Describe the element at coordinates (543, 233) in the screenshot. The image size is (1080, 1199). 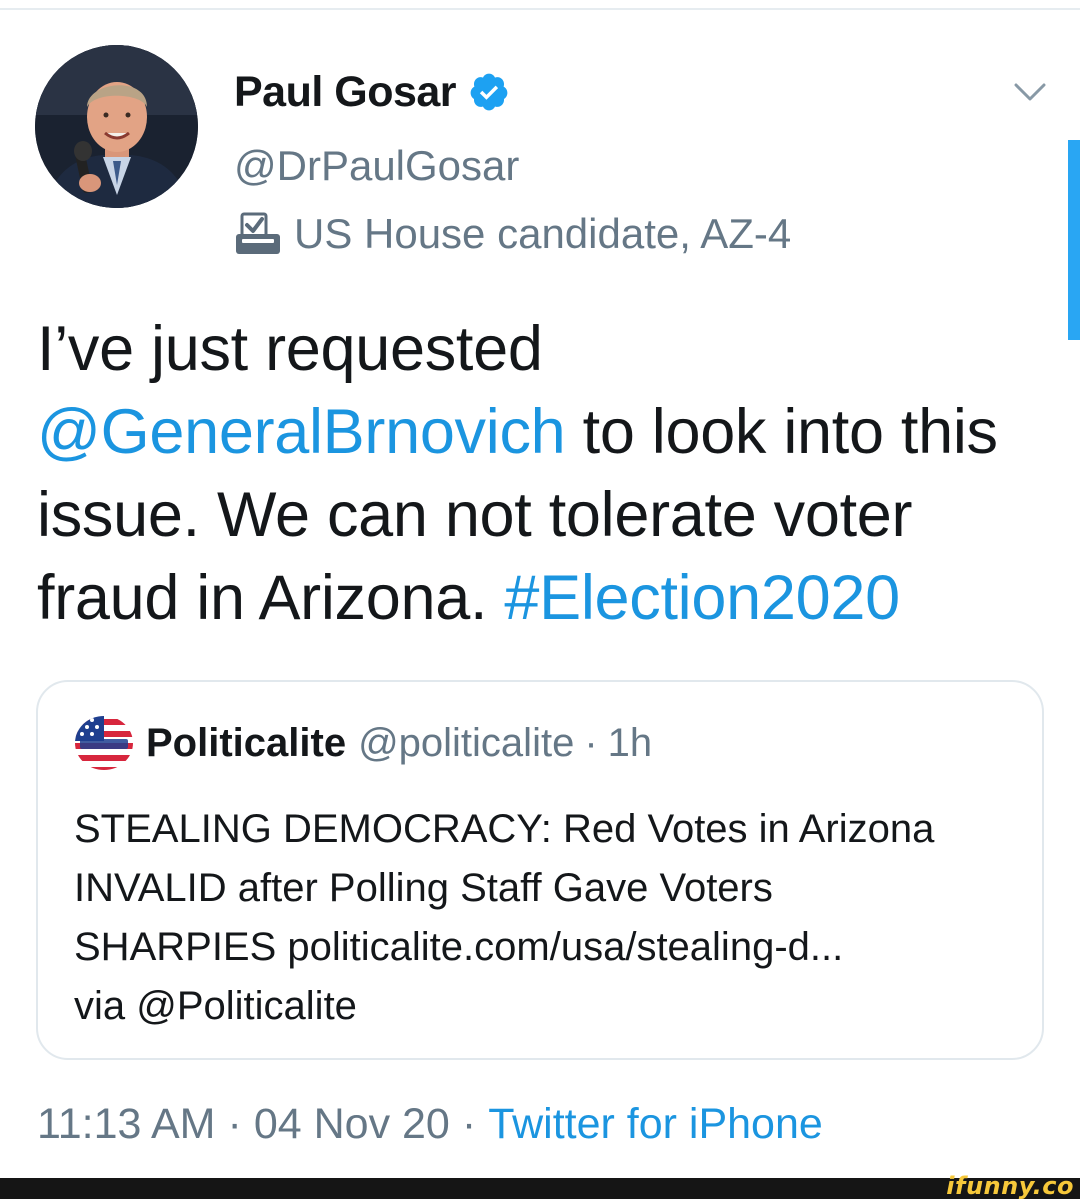
I see `bio-text: US House candidate, AZ-4` at that location.